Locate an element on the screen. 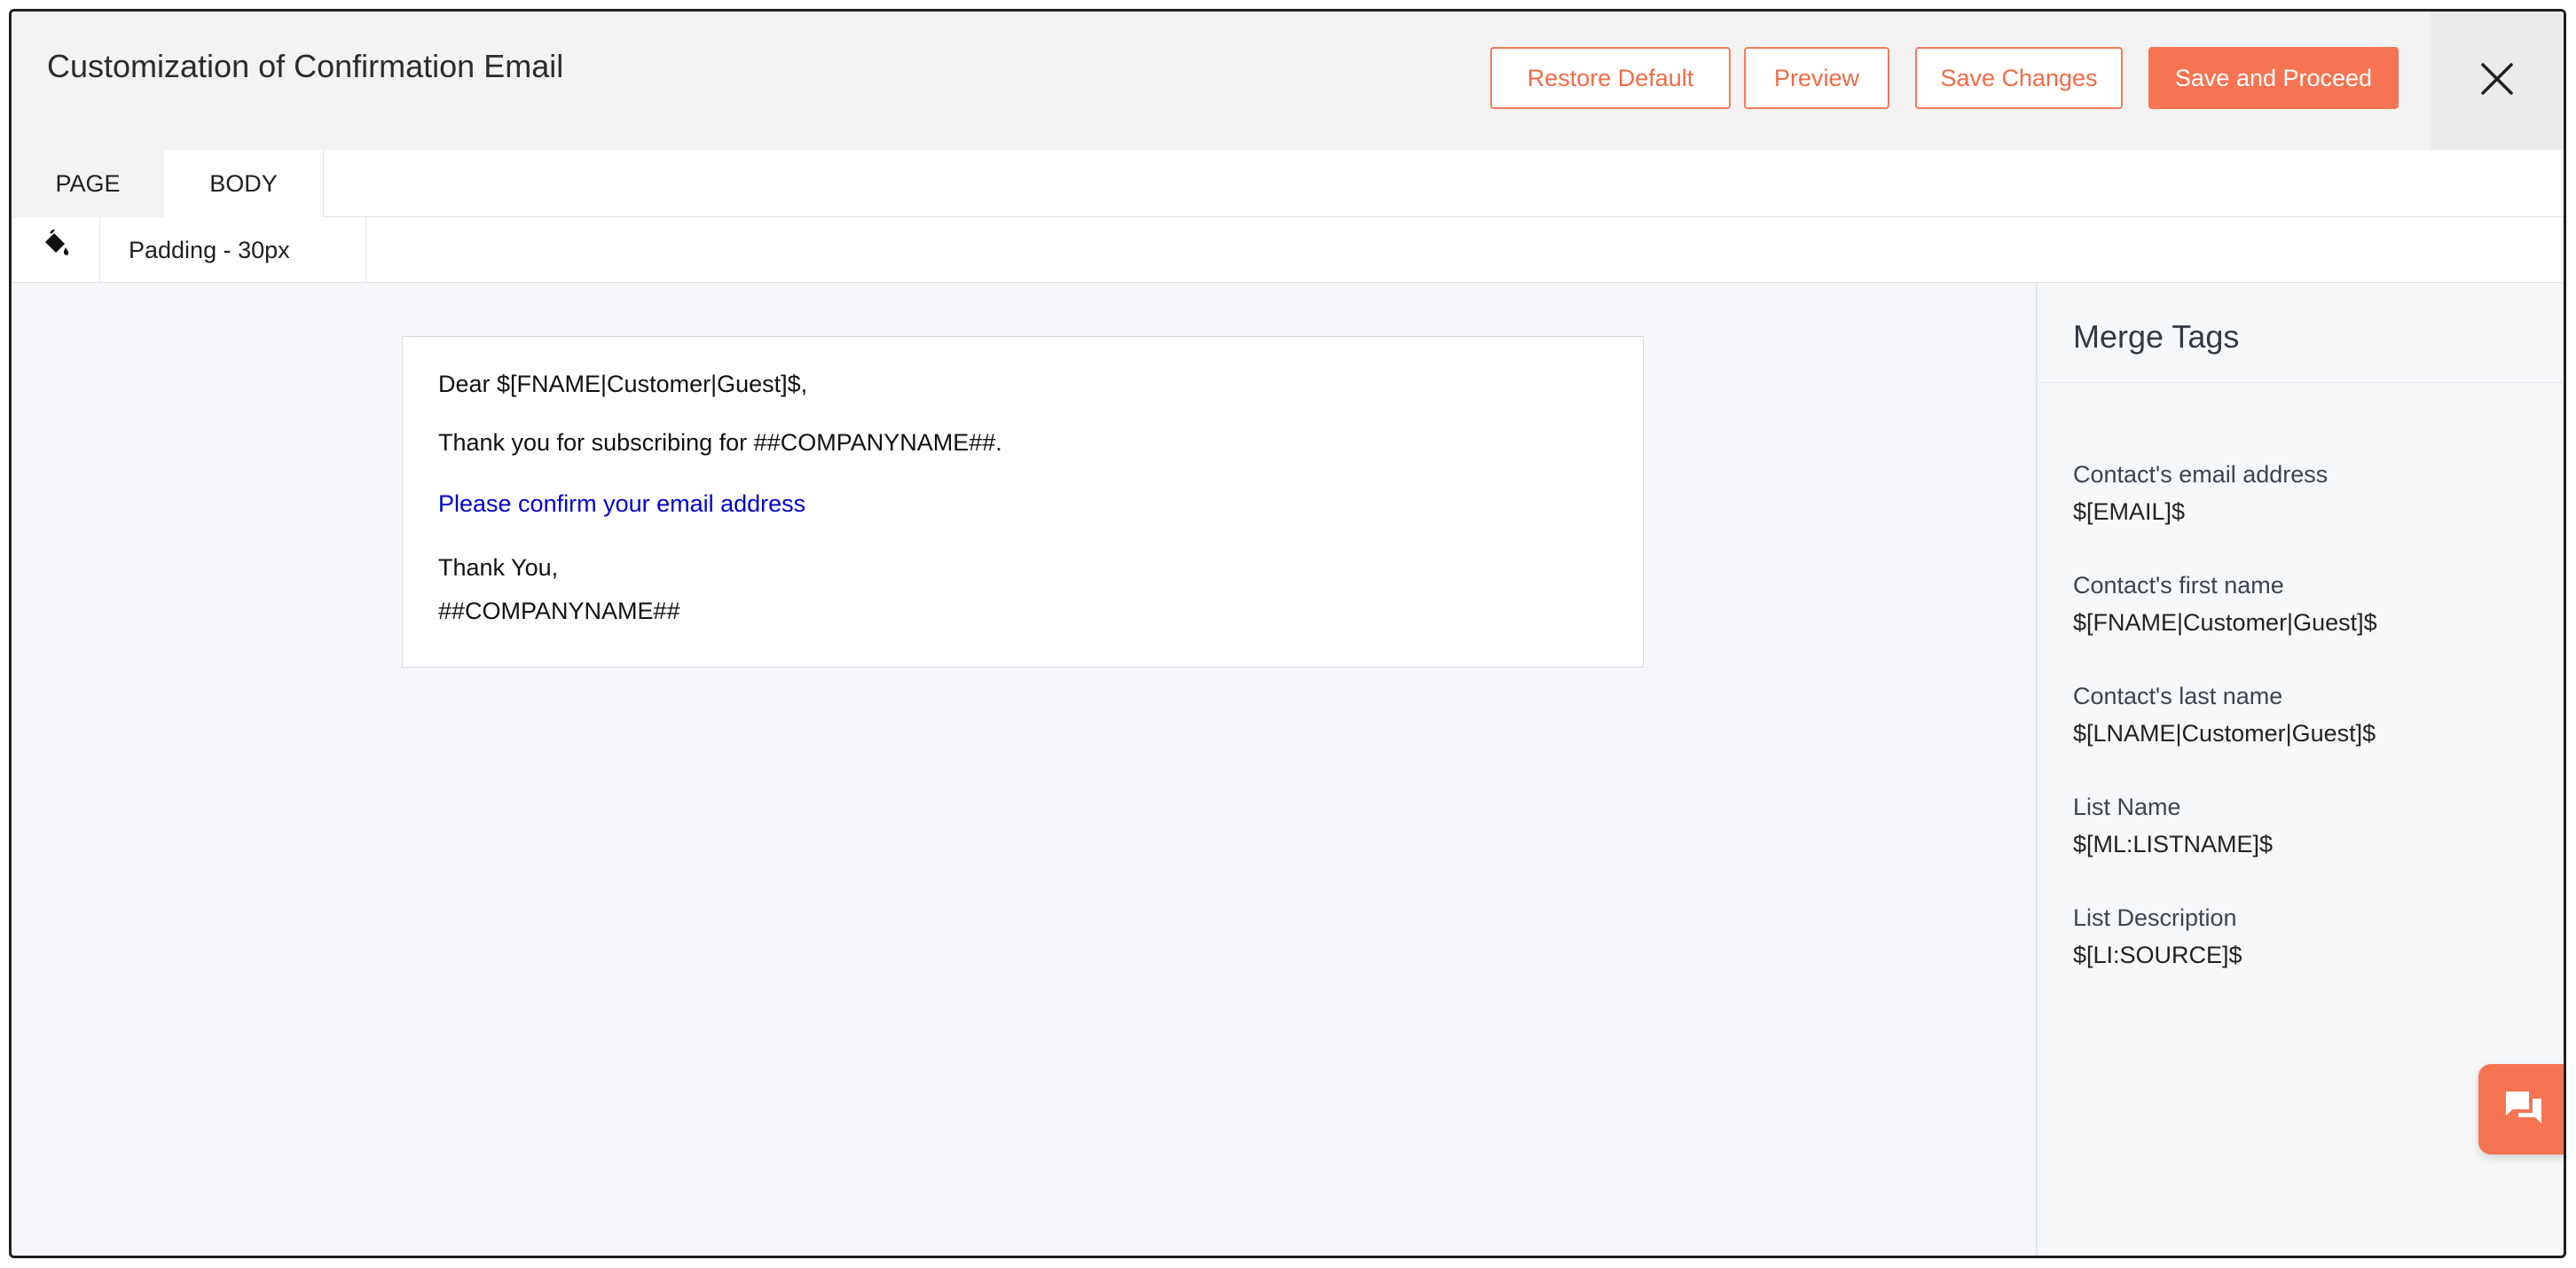  confirm-email-link: Please confirm your email address is located at coordinates (621, 505).